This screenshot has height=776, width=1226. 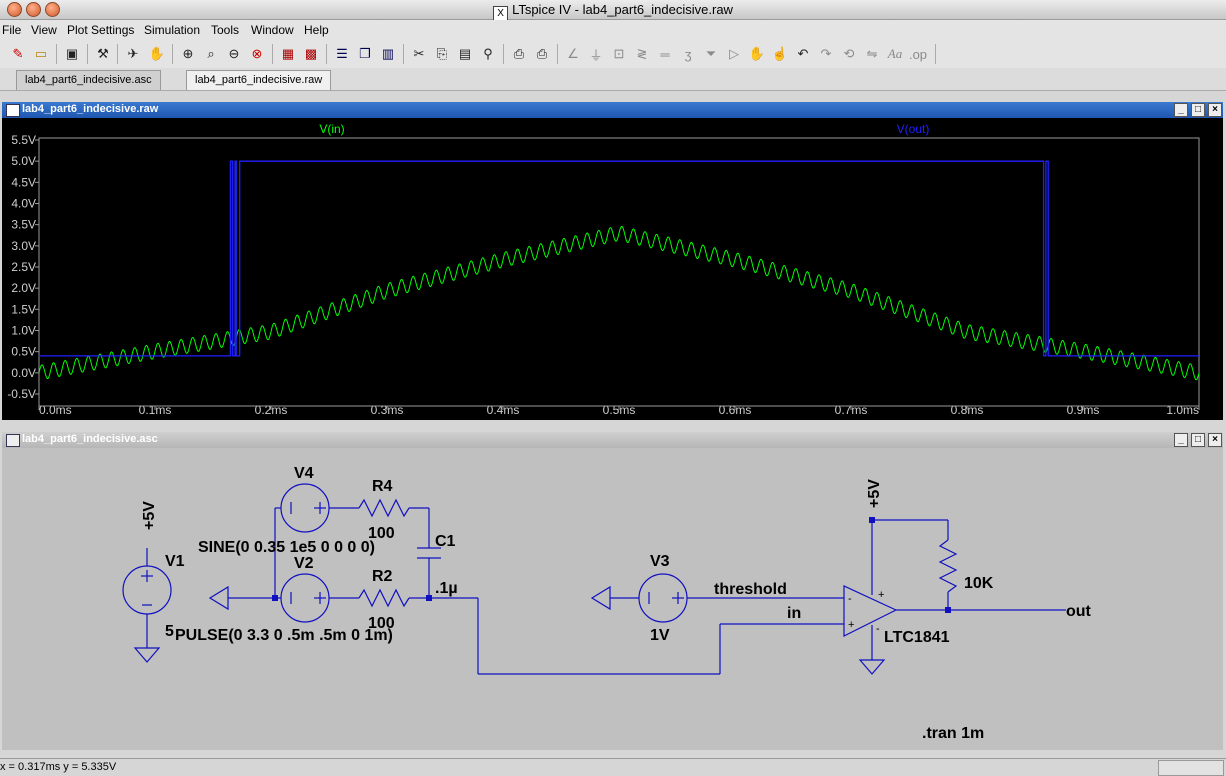 I want to click on x-tick-label: 0.8ms, so click(x=967, y=410).